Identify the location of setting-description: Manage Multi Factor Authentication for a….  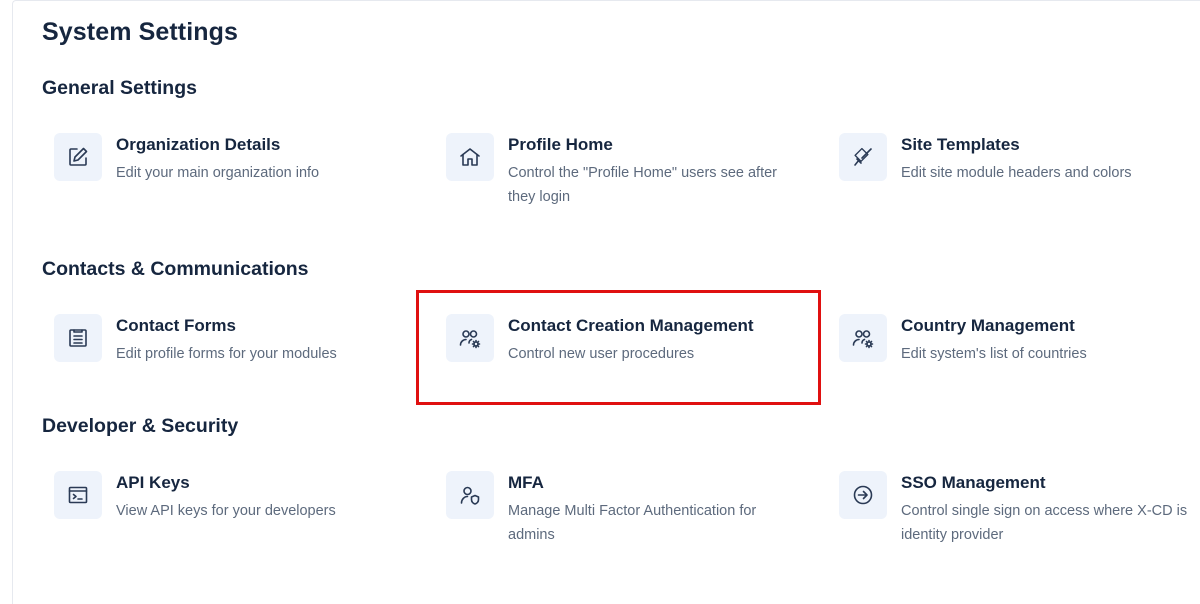
(632, 523).